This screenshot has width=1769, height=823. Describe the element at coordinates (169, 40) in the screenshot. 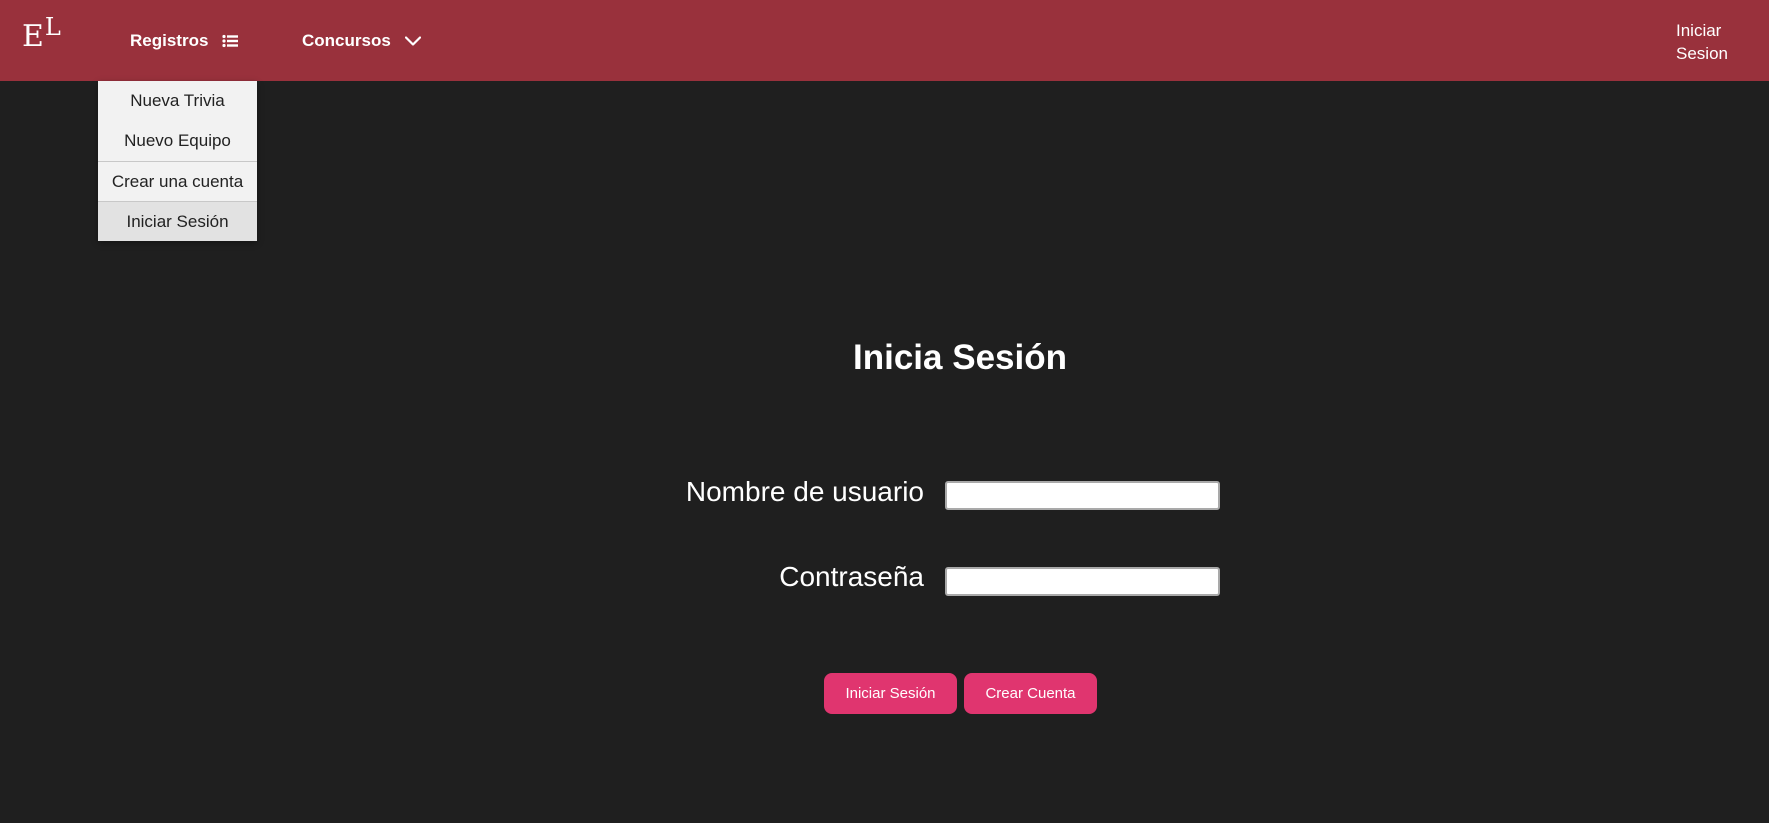

I see `nav-registros-label: Registros` at that location.